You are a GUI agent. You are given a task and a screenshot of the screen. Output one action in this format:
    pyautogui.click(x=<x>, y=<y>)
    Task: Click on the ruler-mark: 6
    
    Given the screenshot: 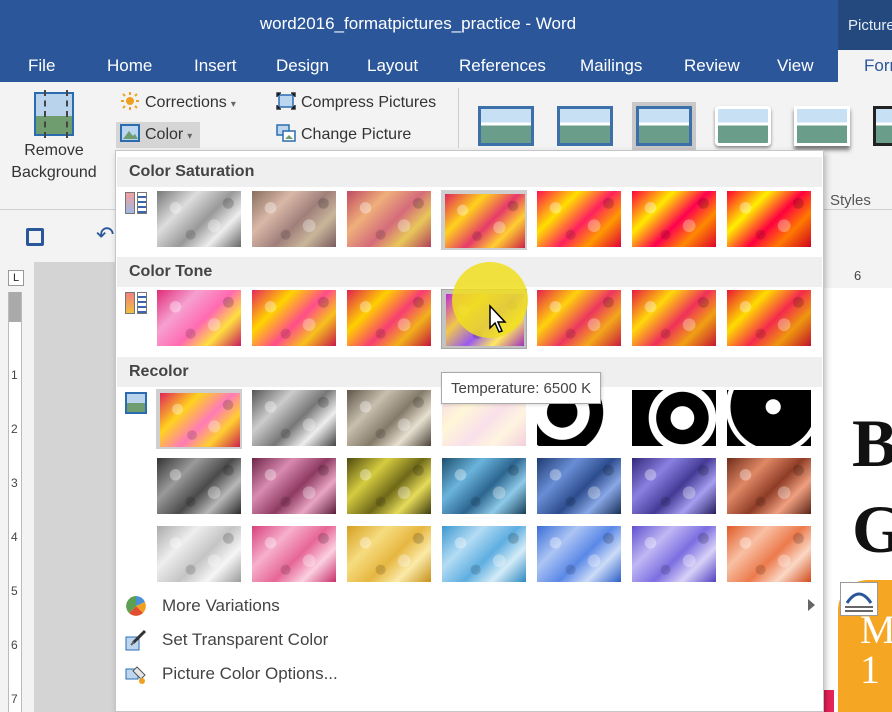 What is the action you would take?
    pyautogui.click(x=858, y=275)
    